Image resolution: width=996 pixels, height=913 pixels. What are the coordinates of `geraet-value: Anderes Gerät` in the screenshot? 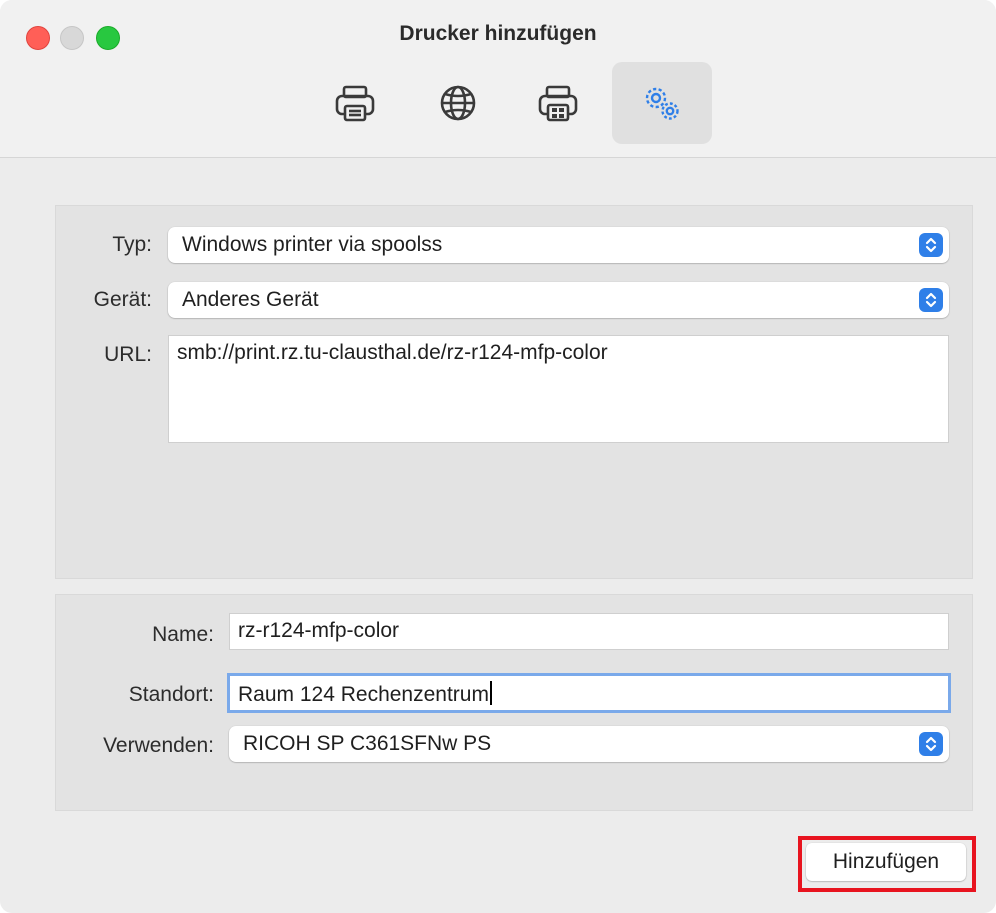 It's located at (250, 299).